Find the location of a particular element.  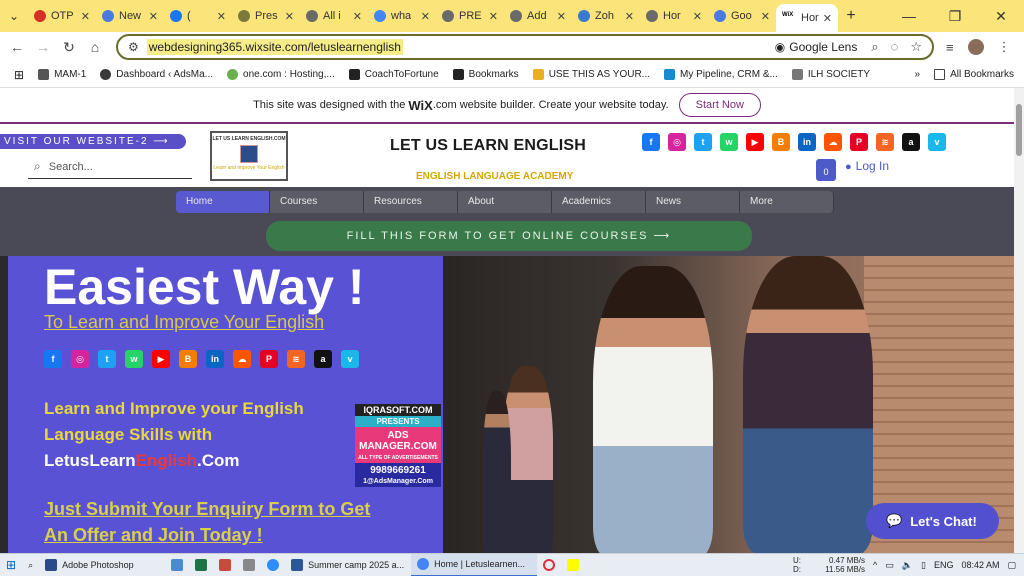

vimeo-icon: v is located at coordinates (937, 142).